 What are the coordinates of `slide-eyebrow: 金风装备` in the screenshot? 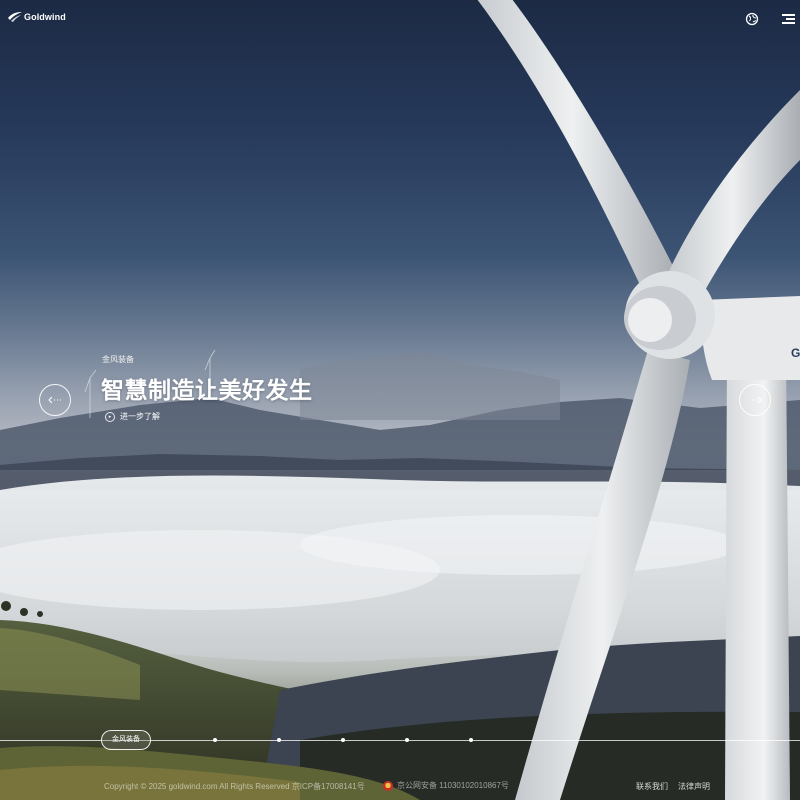 It's located at (118, 359).